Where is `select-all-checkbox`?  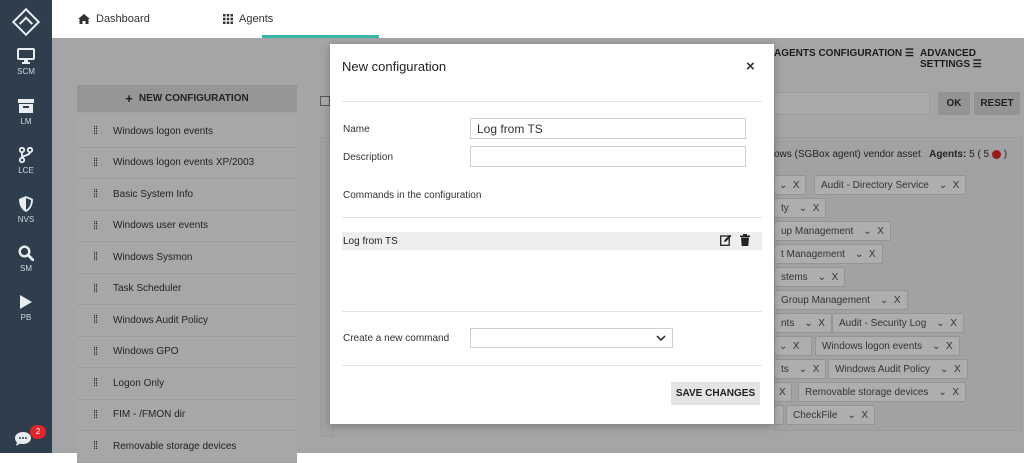 select-all-checkbox is located at coordinates (325, 101).